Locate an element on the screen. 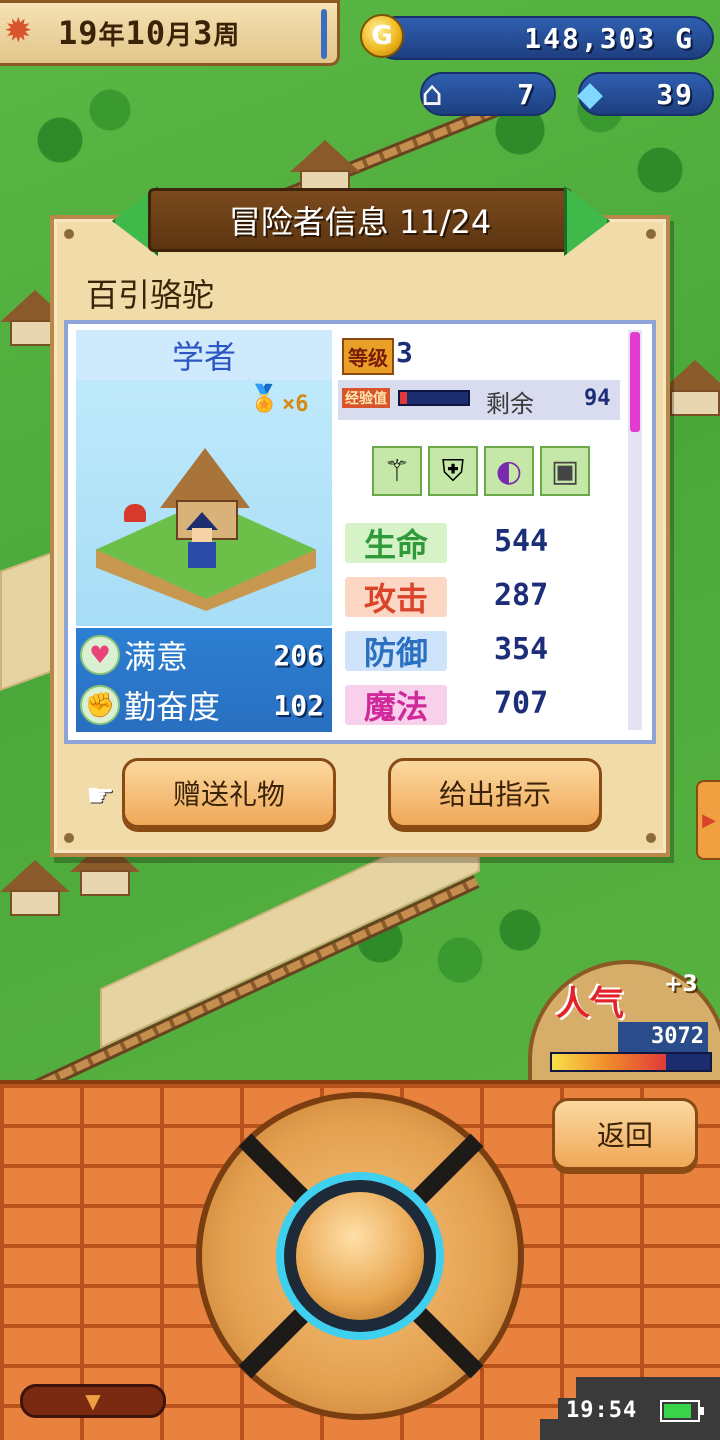 The image size is (720, 1440). crystal-icon: ◆ is located at coordinates (590, 94).